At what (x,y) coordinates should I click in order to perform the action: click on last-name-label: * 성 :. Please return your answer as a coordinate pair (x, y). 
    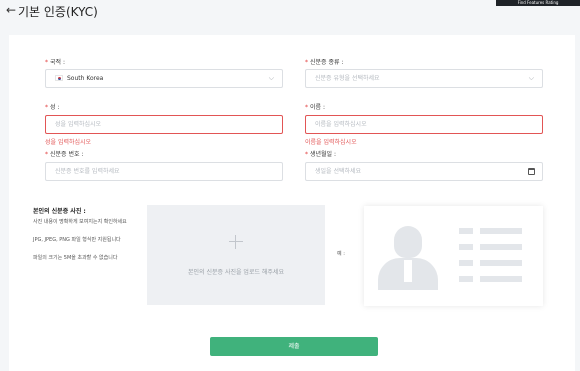
    Looking at the image, I should click on (52, 107).